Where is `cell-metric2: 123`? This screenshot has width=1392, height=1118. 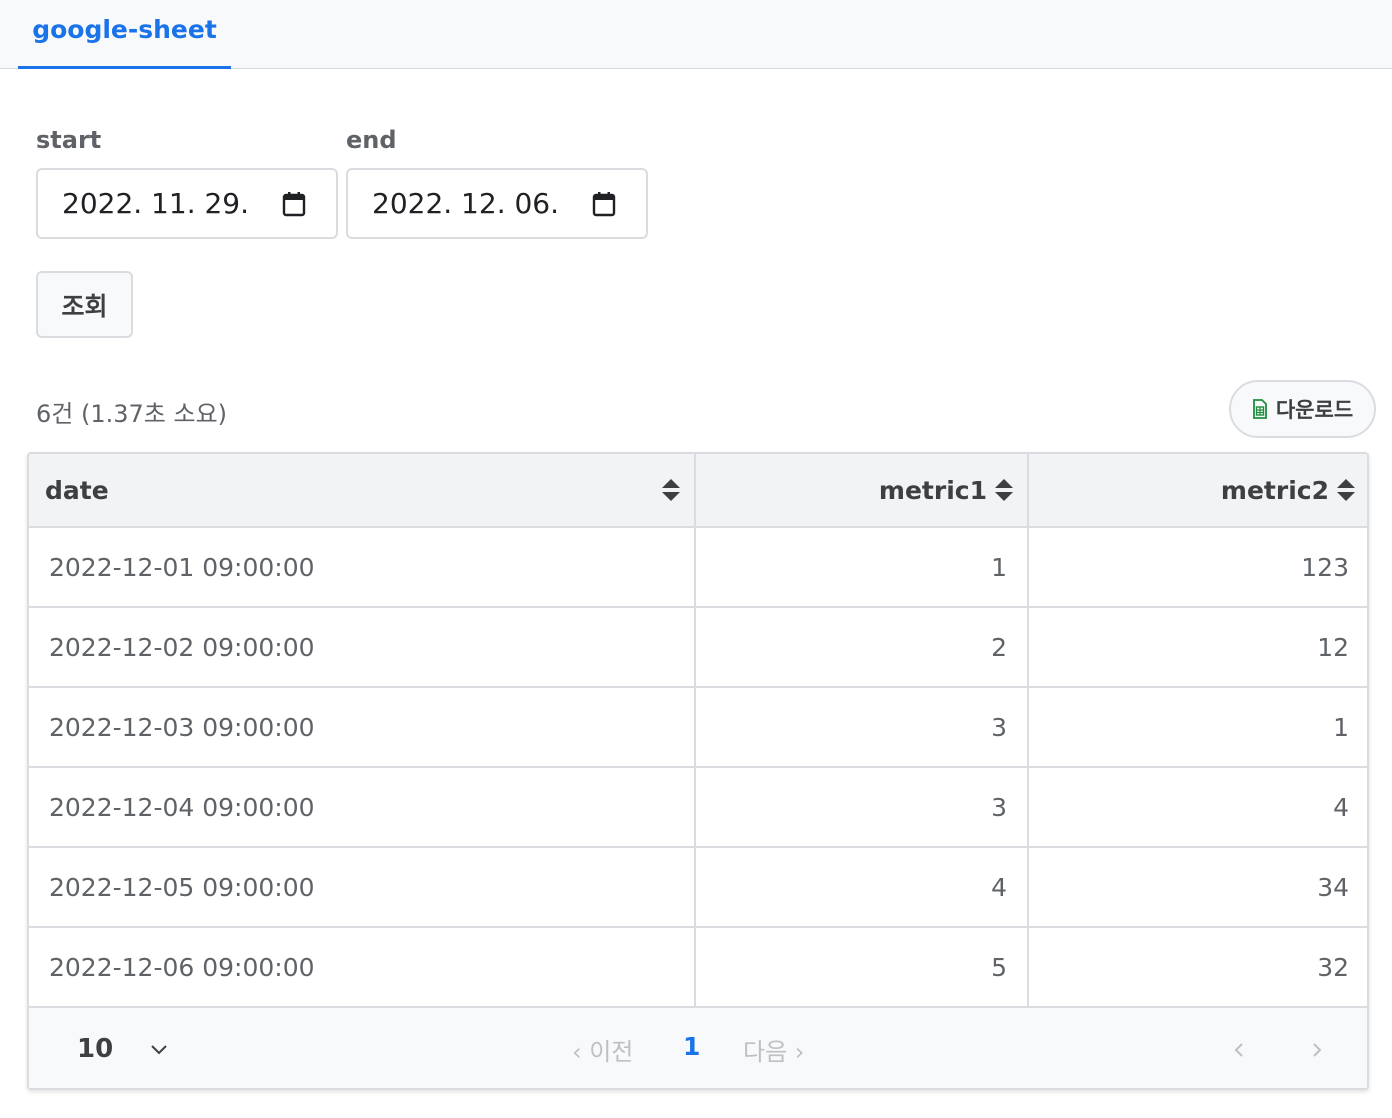 cell-metric2: 123 is located at coordinates (1325, 567).